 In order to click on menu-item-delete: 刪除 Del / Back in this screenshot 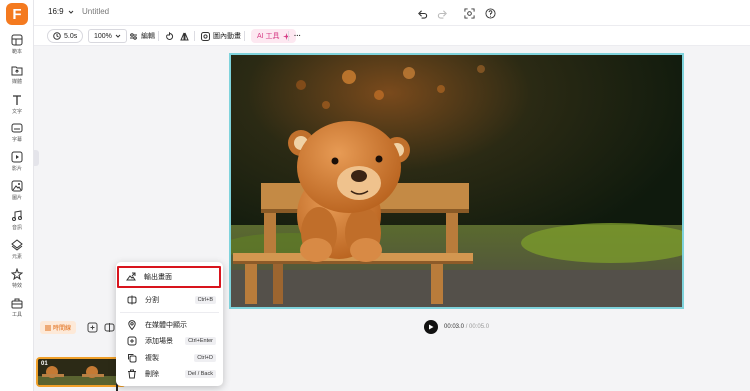, I will do `click(169, 374)`.